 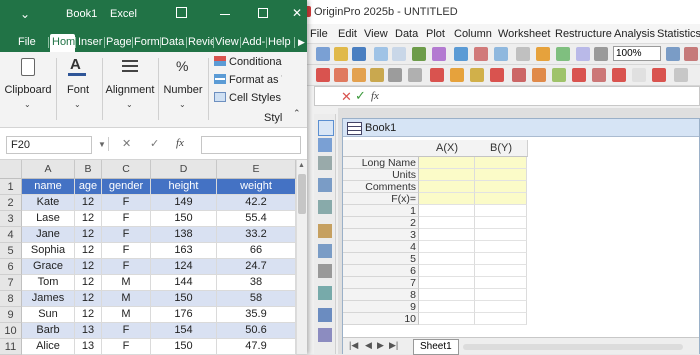 I want to click on pointer-tool-icon, so click(x=326, y=128).